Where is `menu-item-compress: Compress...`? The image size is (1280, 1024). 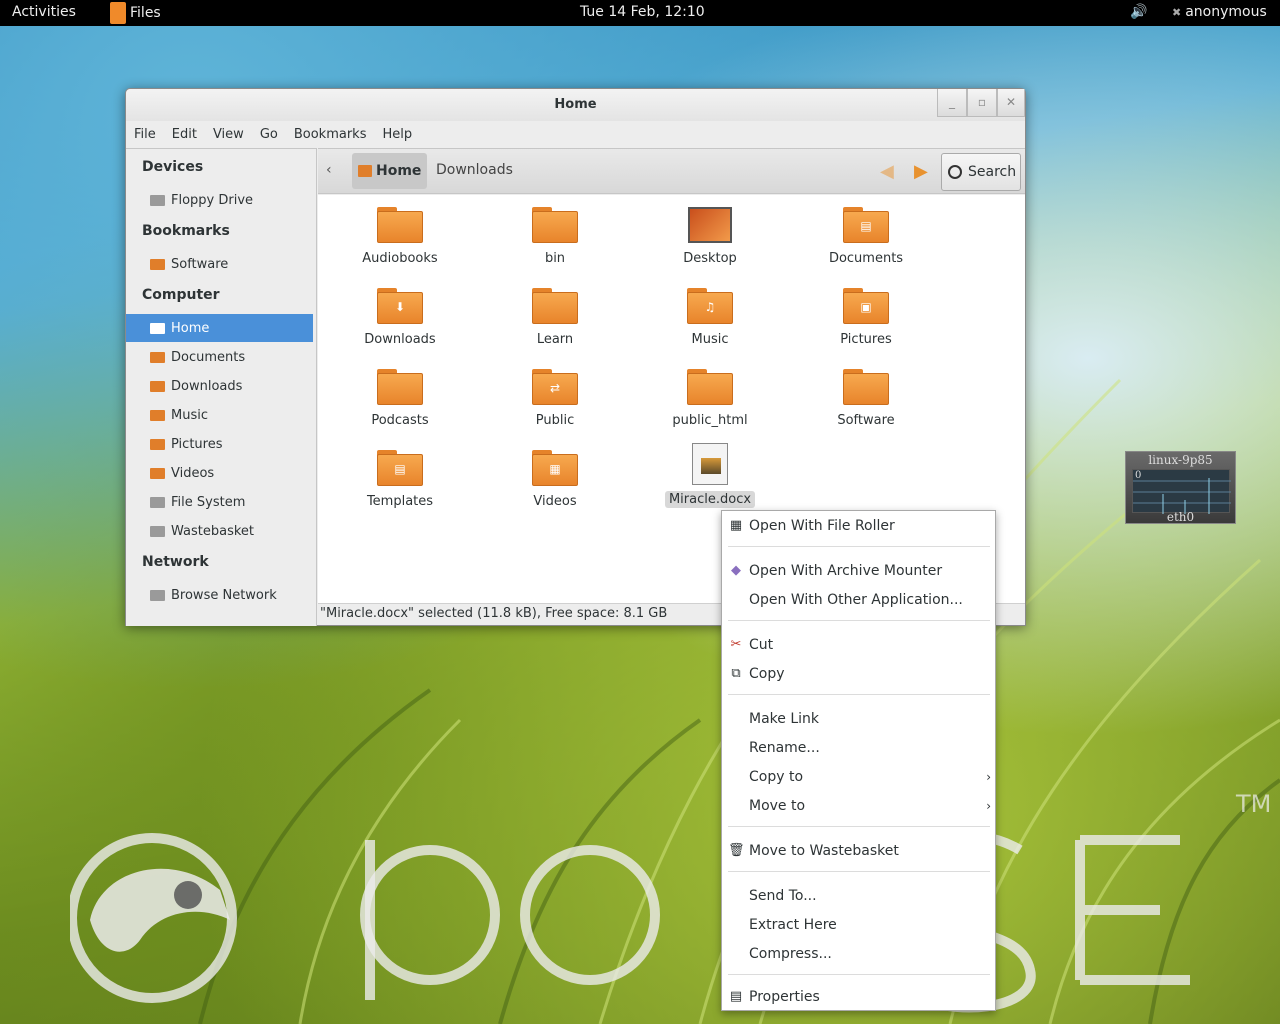
menu-item-compress: Compress... is located at coordinates (858, 954).